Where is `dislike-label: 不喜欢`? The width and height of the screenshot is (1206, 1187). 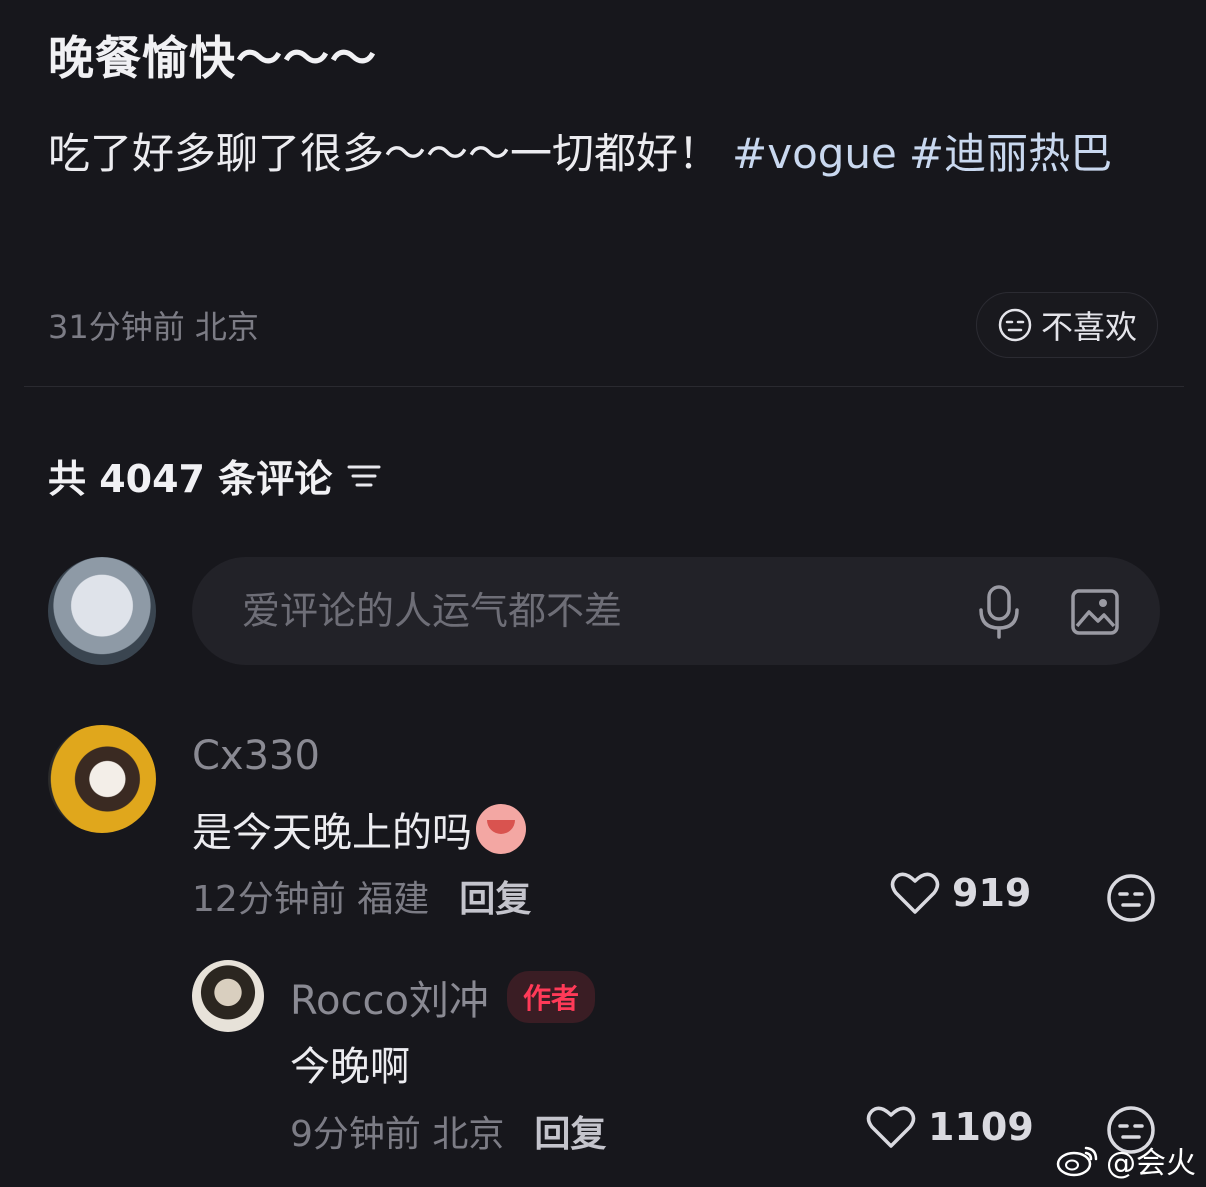
dislike-label: 不喜欢 is located at coordinates (1088, 327).